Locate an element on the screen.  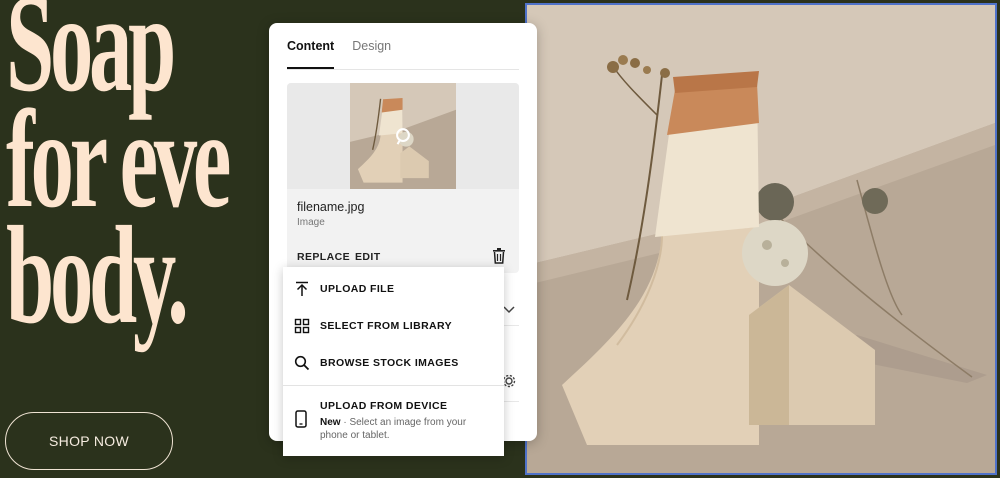
phone-icon is located at coordinates (301, 421).